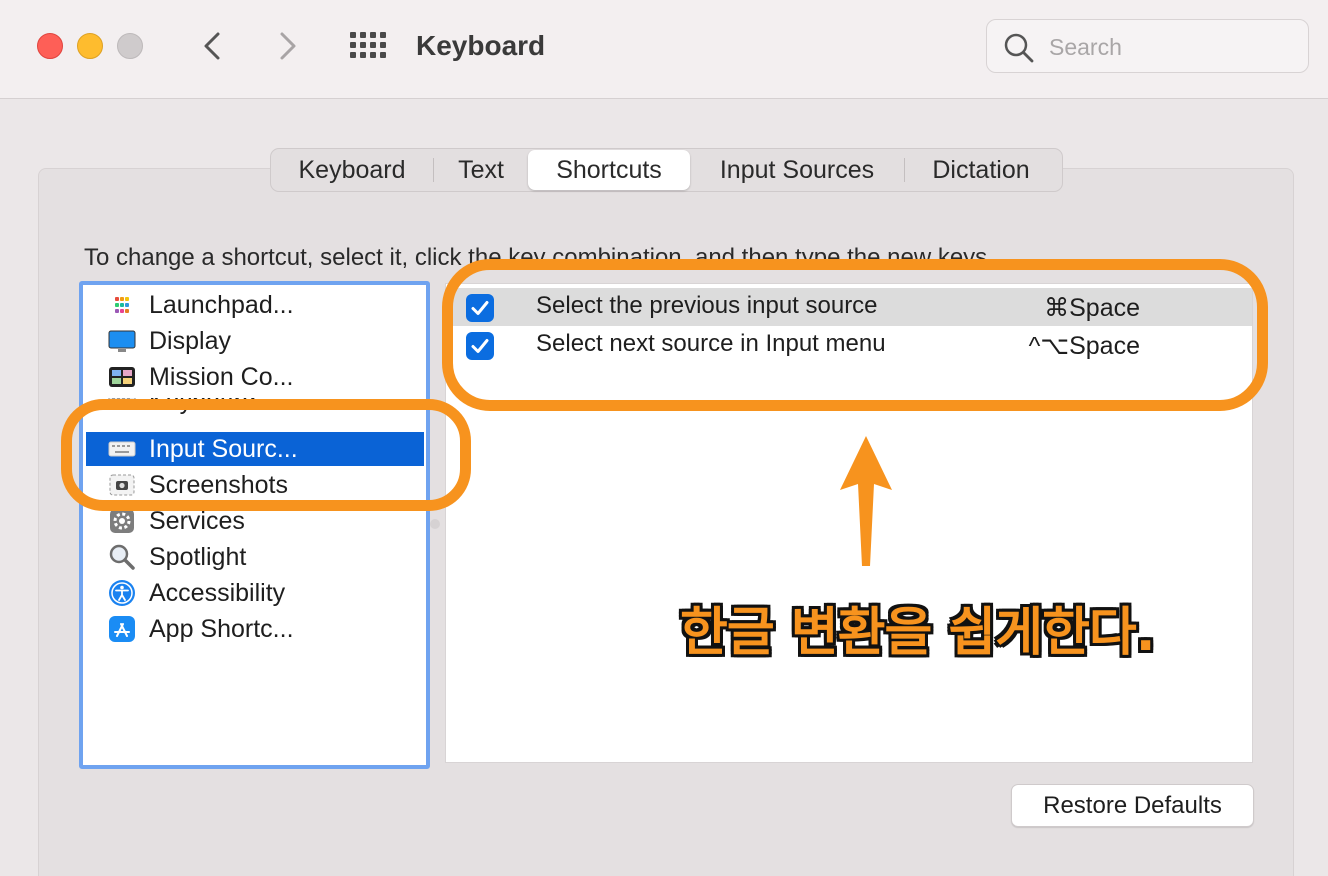 Image resolution: width=1328 pixels, height=876 pixels. I want to click on shortcut-keys: ^⌥Space, so click(1084, 346).